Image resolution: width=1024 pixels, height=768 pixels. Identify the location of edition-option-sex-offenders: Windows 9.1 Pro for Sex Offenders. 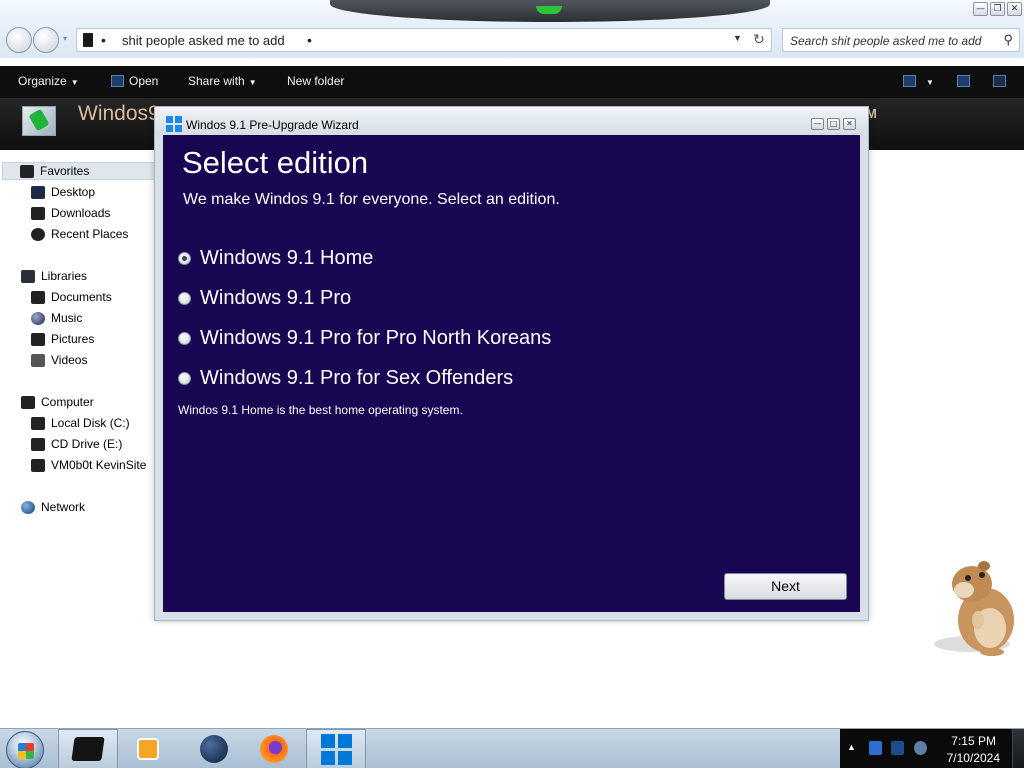
(345, 378).